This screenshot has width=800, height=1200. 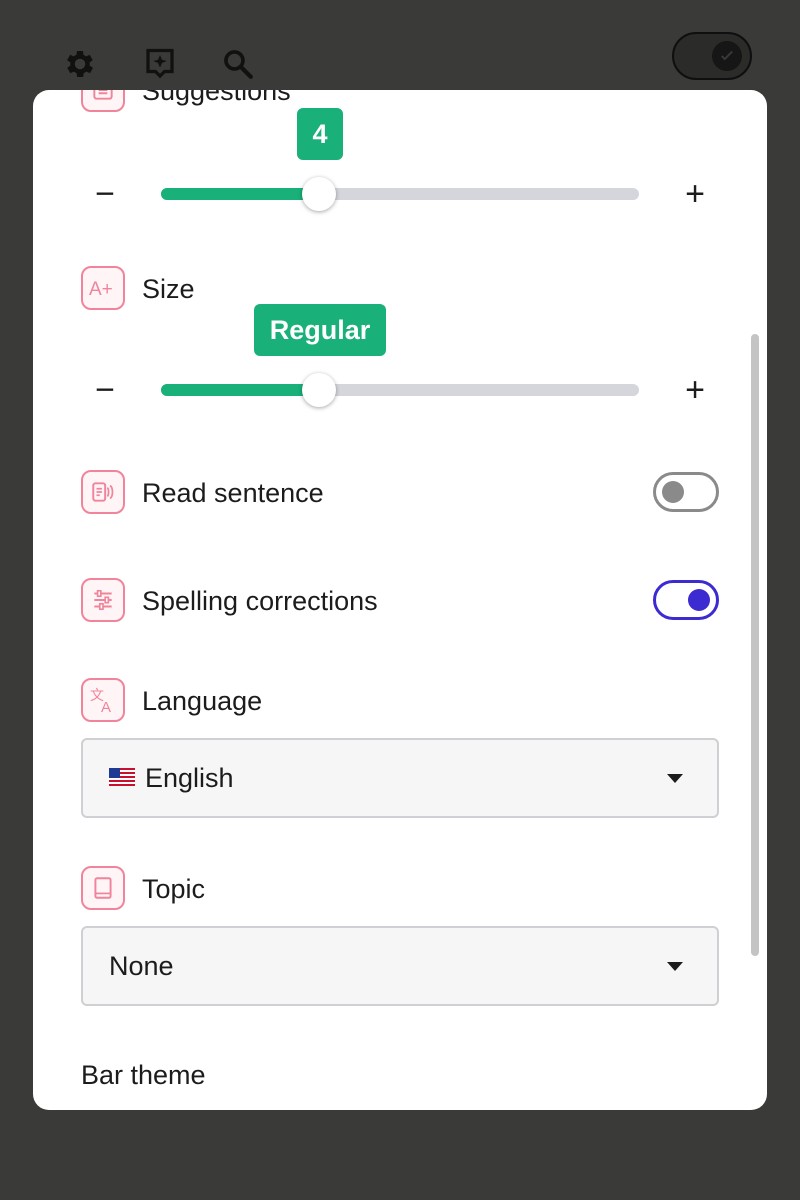 I want to click on size-slider-fill, so click(x=240, y=390).